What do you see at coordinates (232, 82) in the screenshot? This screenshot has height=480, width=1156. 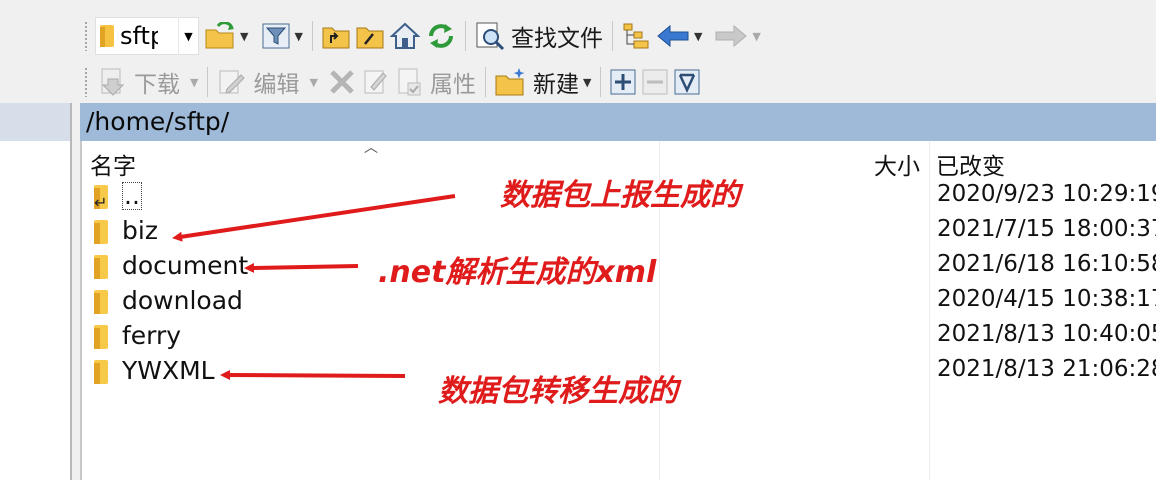 I see `pencil-icon` at bounding box center [232, 82].